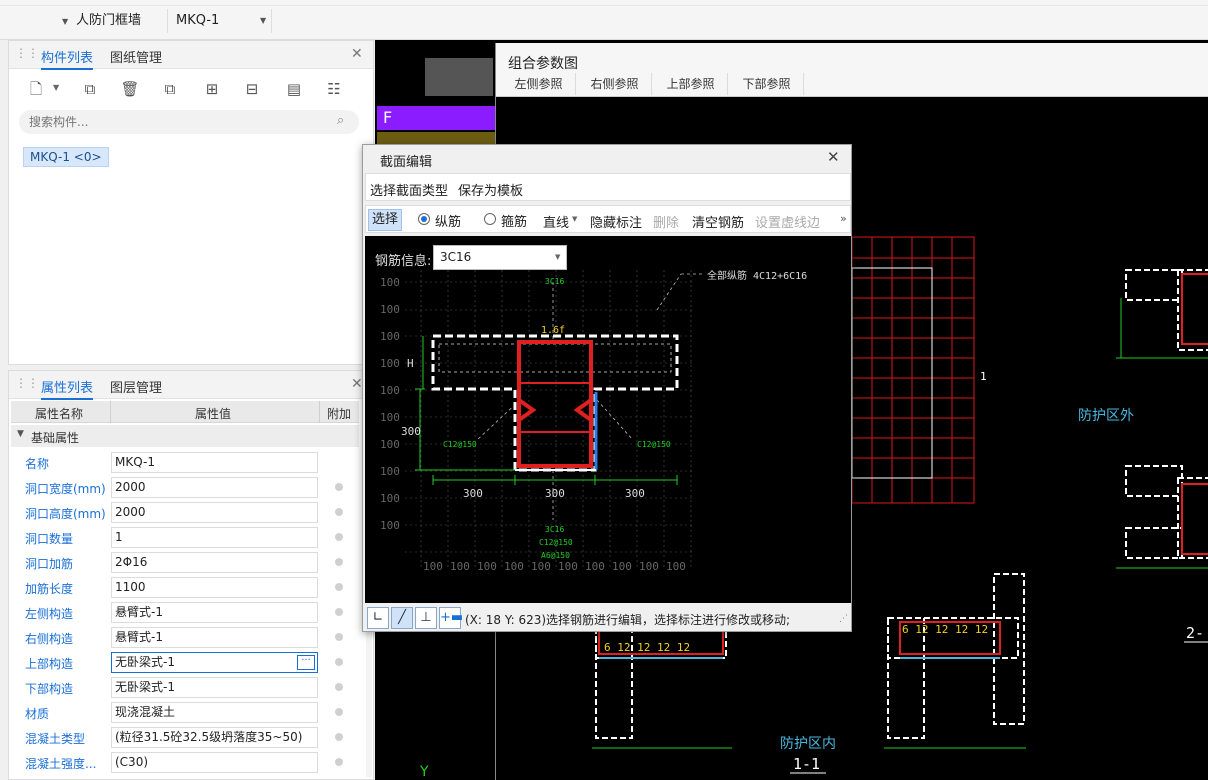  What do you see at coordinates (539, 84) in the screenshot?
I see `left-reference-button: 左侧参照` at bounding box center [539, 84].